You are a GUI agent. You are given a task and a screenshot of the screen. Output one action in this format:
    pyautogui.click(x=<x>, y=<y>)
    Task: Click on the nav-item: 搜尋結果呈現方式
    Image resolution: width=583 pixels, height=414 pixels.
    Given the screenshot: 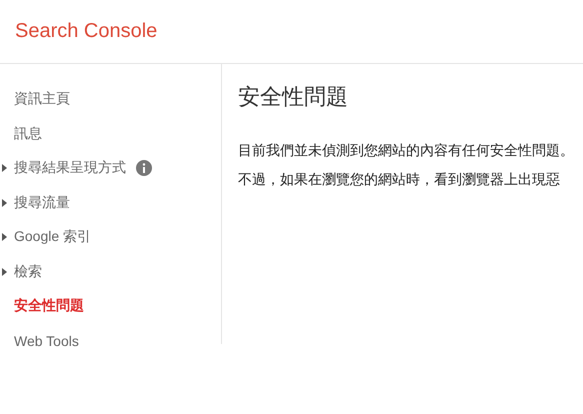 What is the action you would take?
    pyautogui.click(x=70, y=168)
    